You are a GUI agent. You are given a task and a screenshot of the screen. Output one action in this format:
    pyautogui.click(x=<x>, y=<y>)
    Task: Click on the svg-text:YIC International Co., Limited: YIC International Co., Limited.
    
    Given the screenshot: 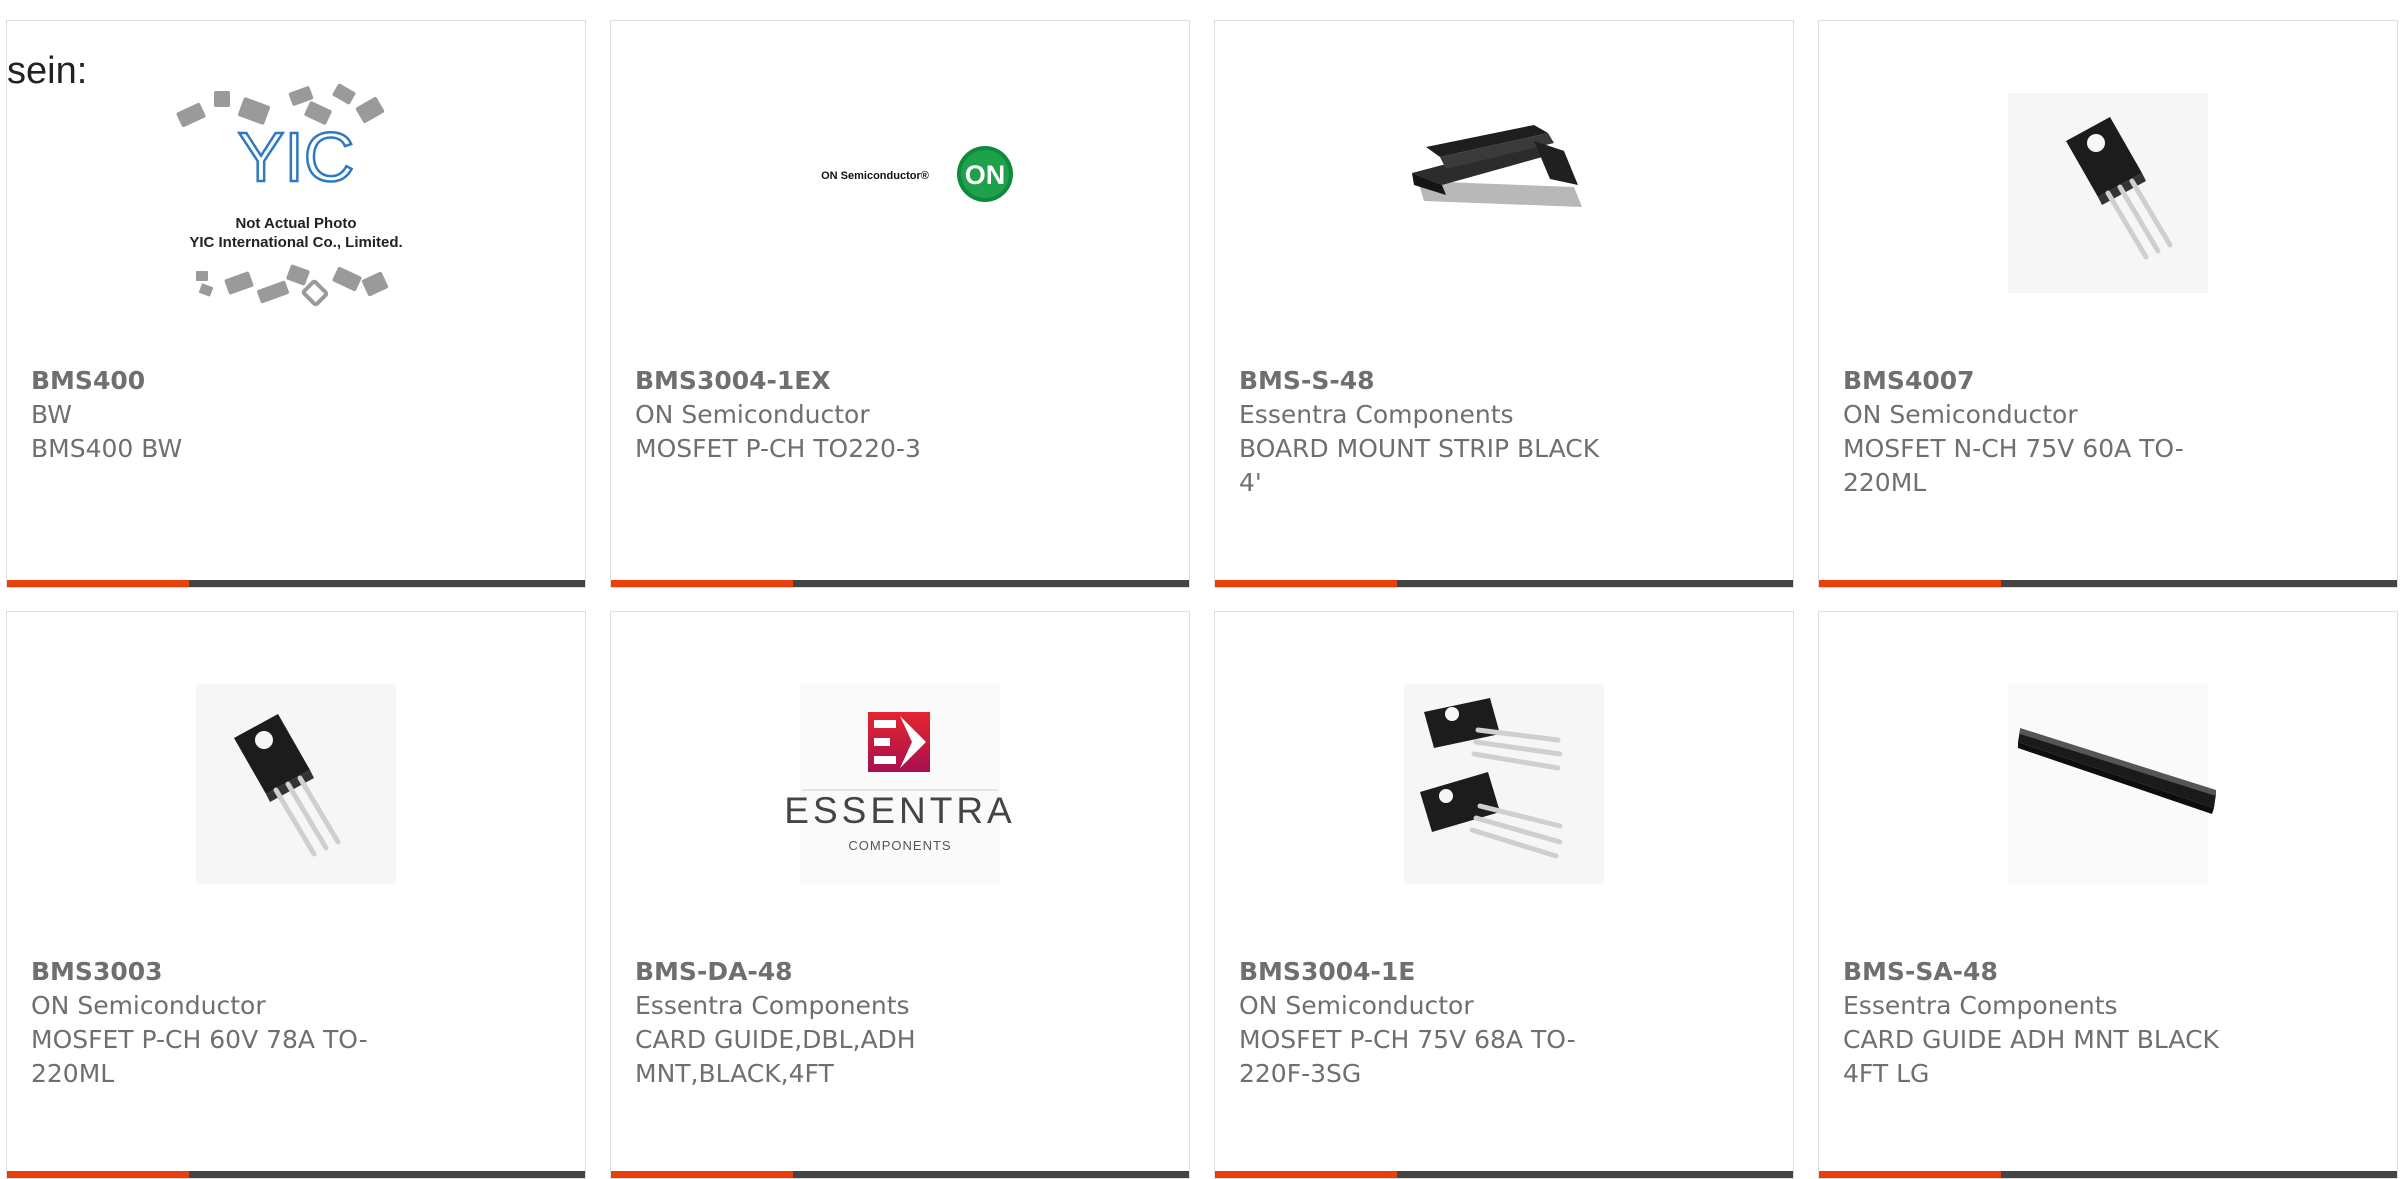 What is the action you would take?
    pyautogui.click(x=295, y=242)
    